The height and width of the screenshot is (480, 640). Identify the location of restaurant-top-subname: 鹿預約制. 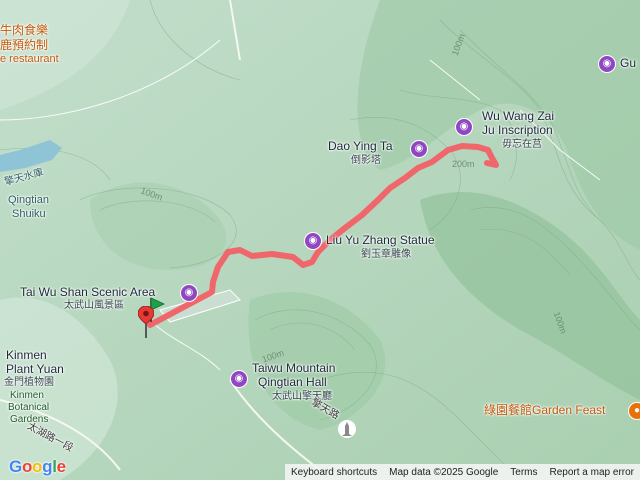
(24, 45).